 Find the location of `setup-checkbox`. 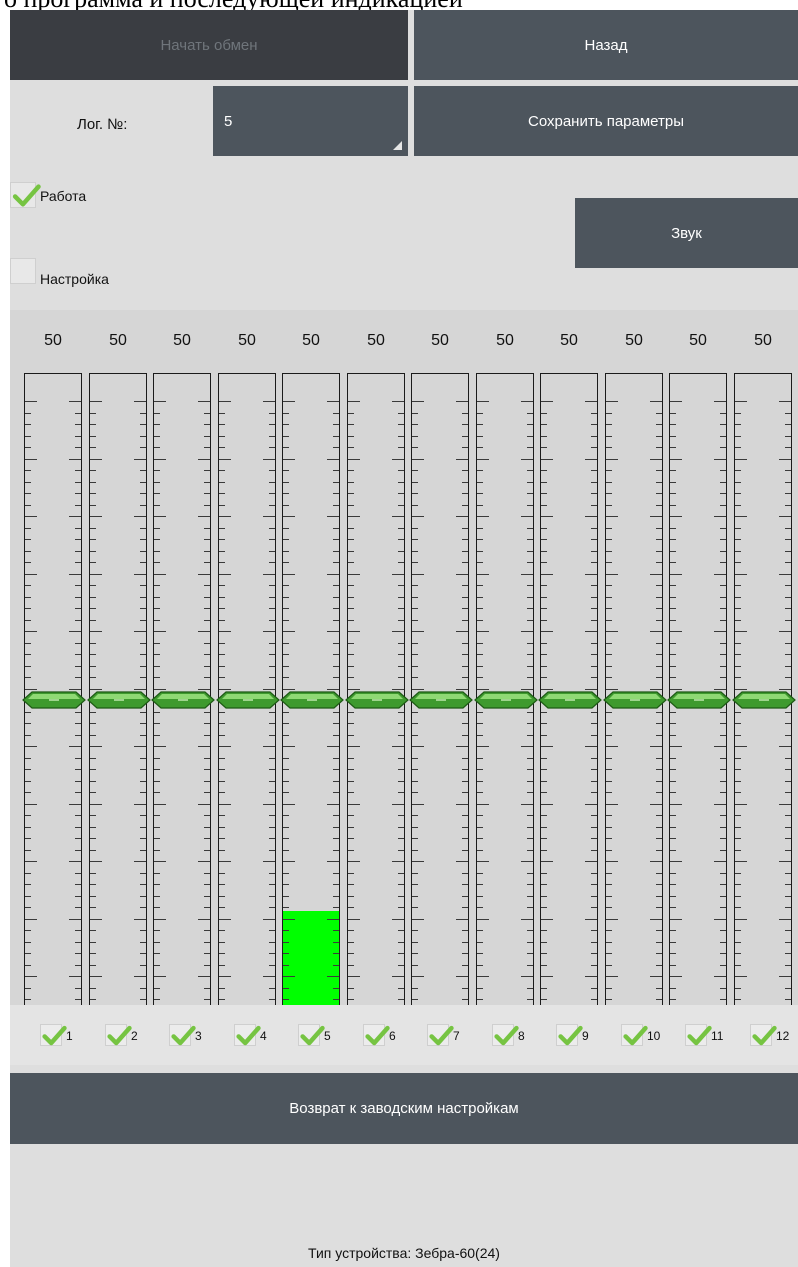

setup-checkbox is located at coordinates (23, 271).